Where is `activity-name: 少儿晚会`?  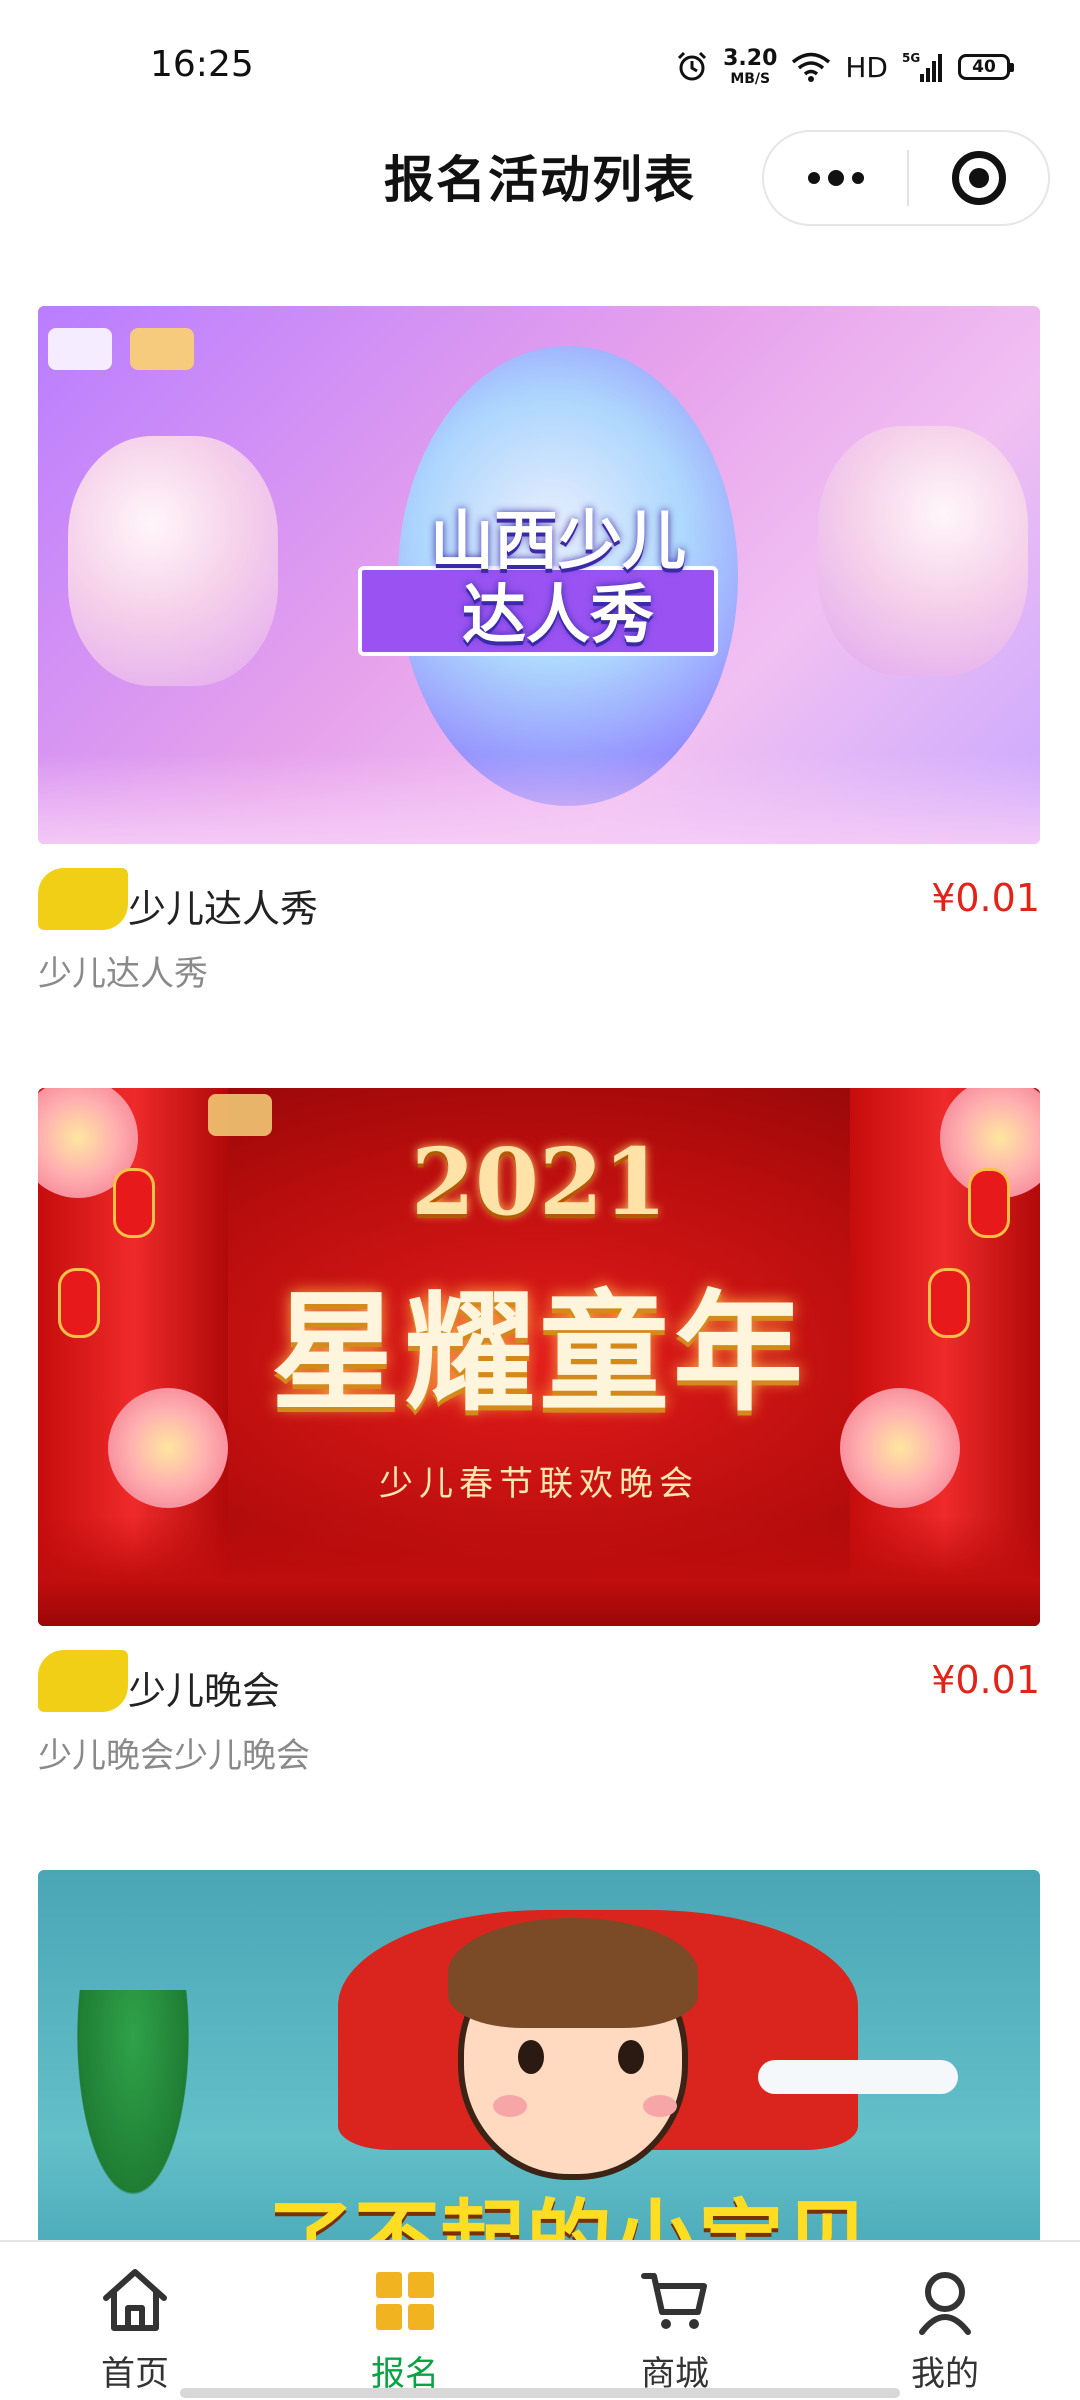 activity-name: 少儿晚会 is located at coordinates (204, 1691).